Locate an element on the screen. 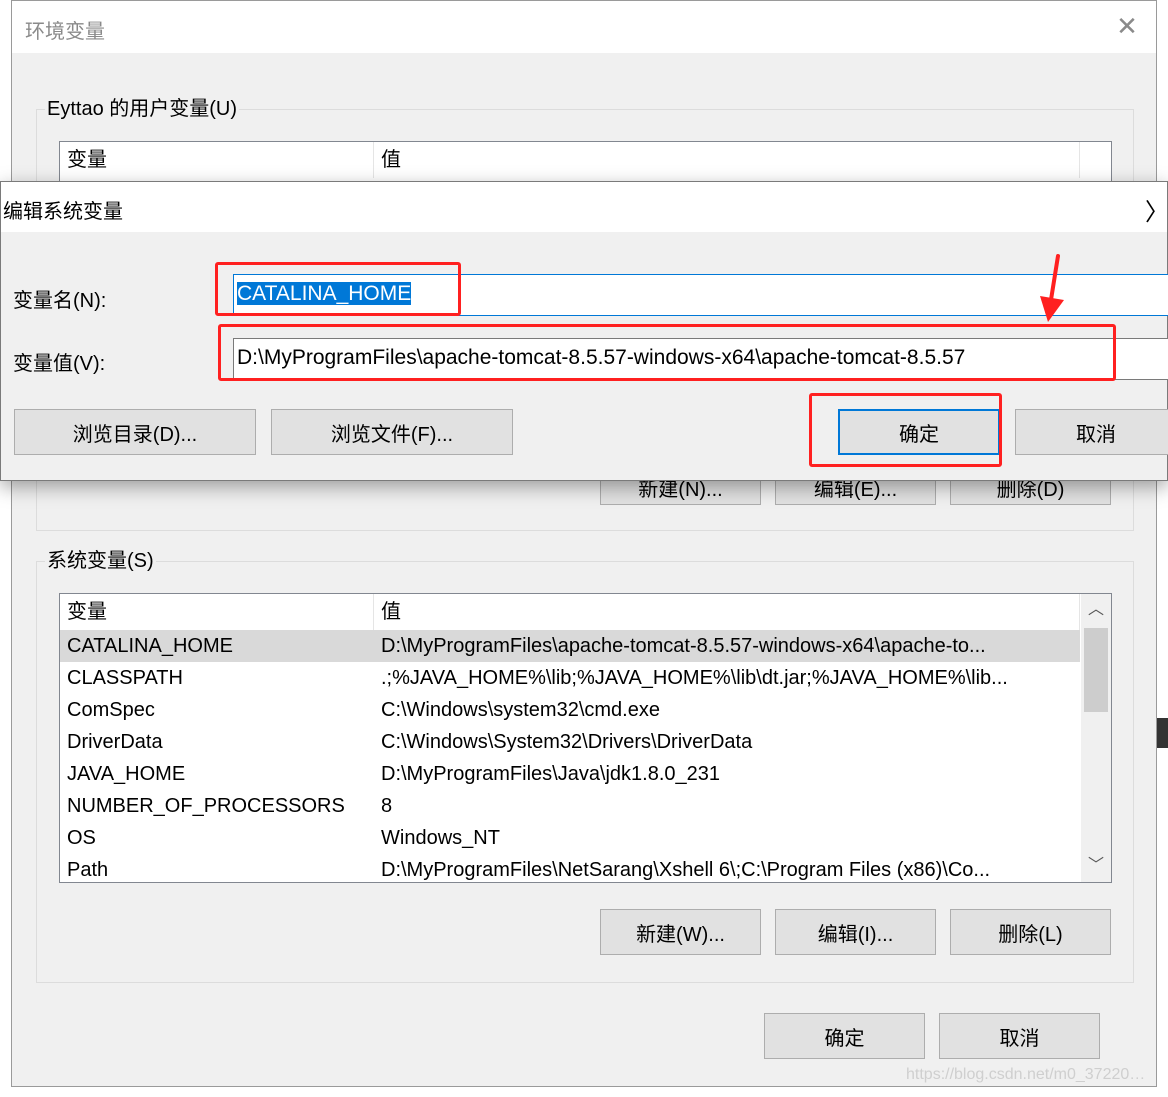 The width and height of the screenshot is (1168, 1097). scroll-up-icon: ︿ is located at coordinates (1096, 610).